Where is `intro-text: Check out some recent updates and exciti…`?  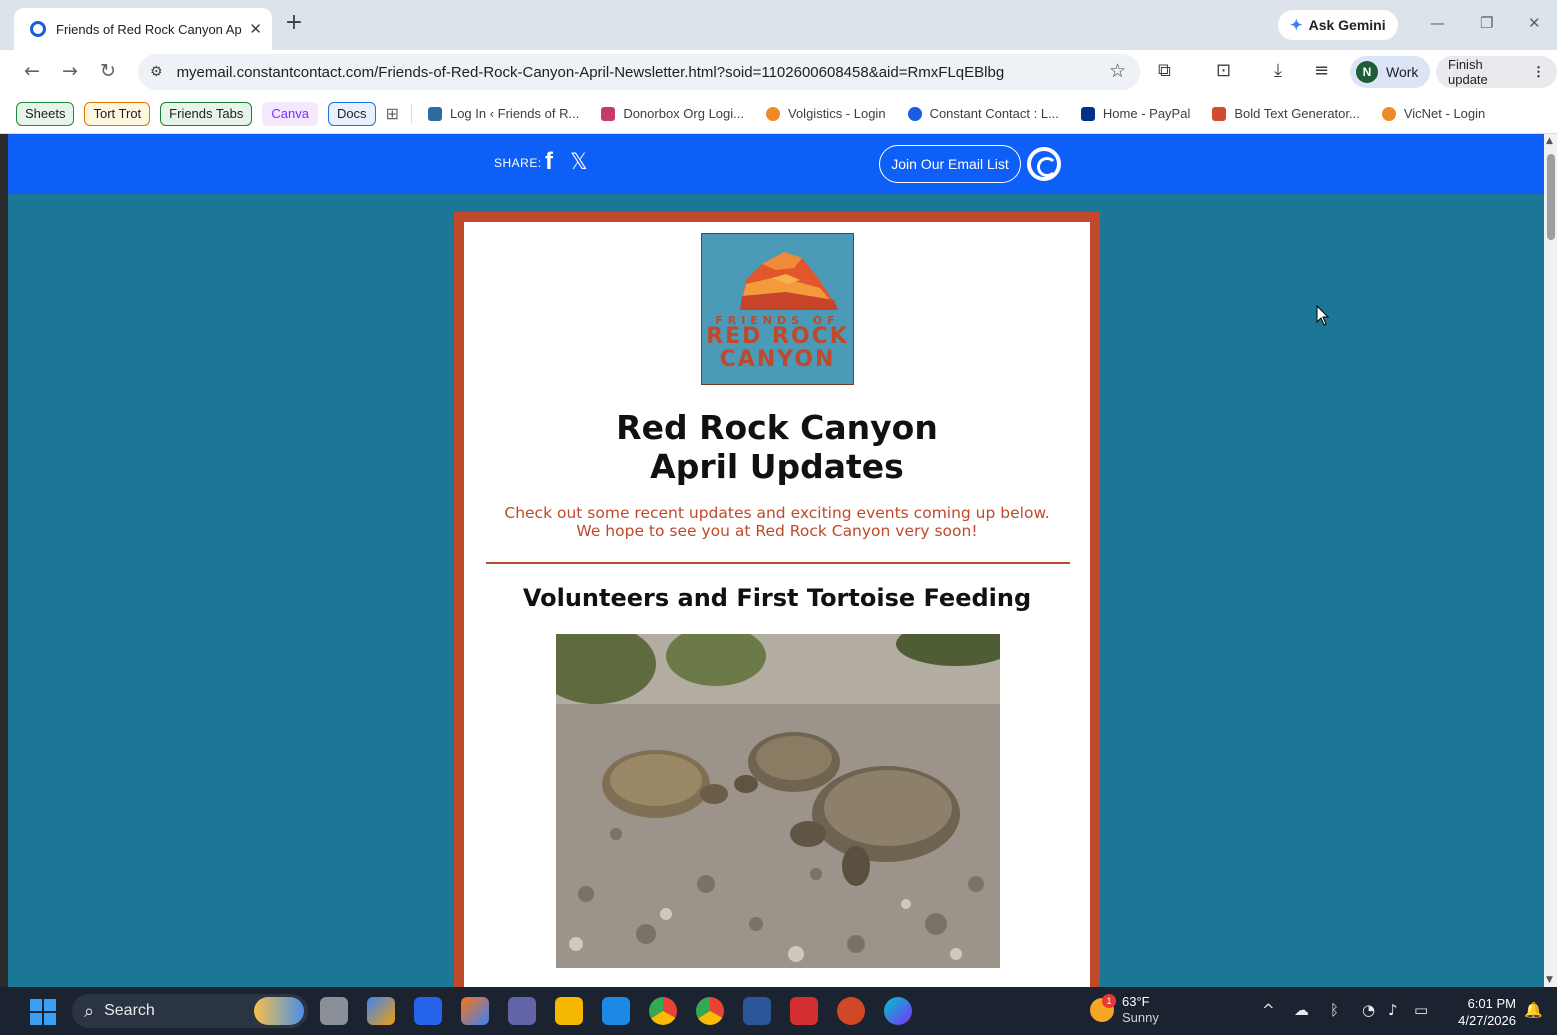 intro-text: Check out some recent updates and exciti… is located at coordinates (777, 522).